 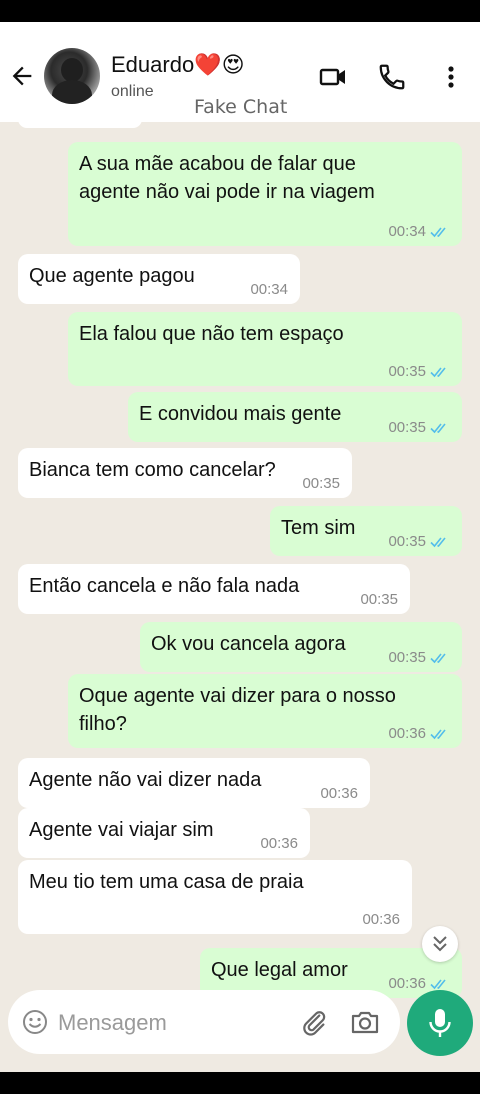 What do you see at coordinates (204, 1022) in the screenshot?
I see `message-composer: Mensagem` at bounding box center [204, 1022].